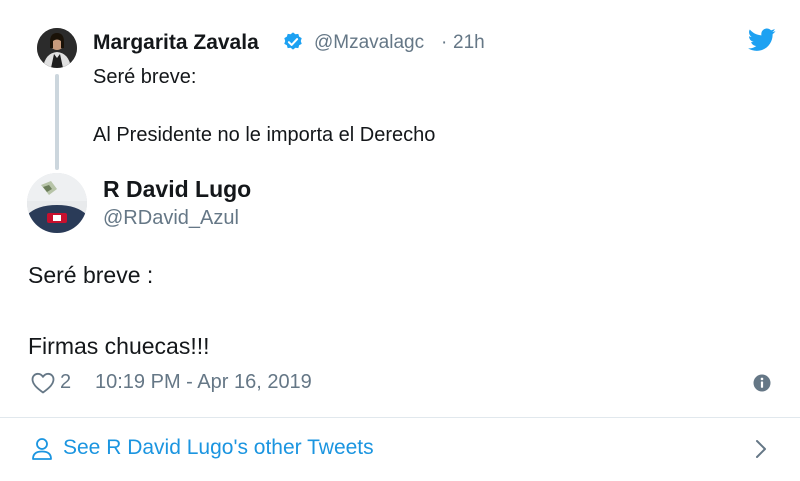  I want to click on main-tweet-text-line1: Seré breve :, so click(91, 275).